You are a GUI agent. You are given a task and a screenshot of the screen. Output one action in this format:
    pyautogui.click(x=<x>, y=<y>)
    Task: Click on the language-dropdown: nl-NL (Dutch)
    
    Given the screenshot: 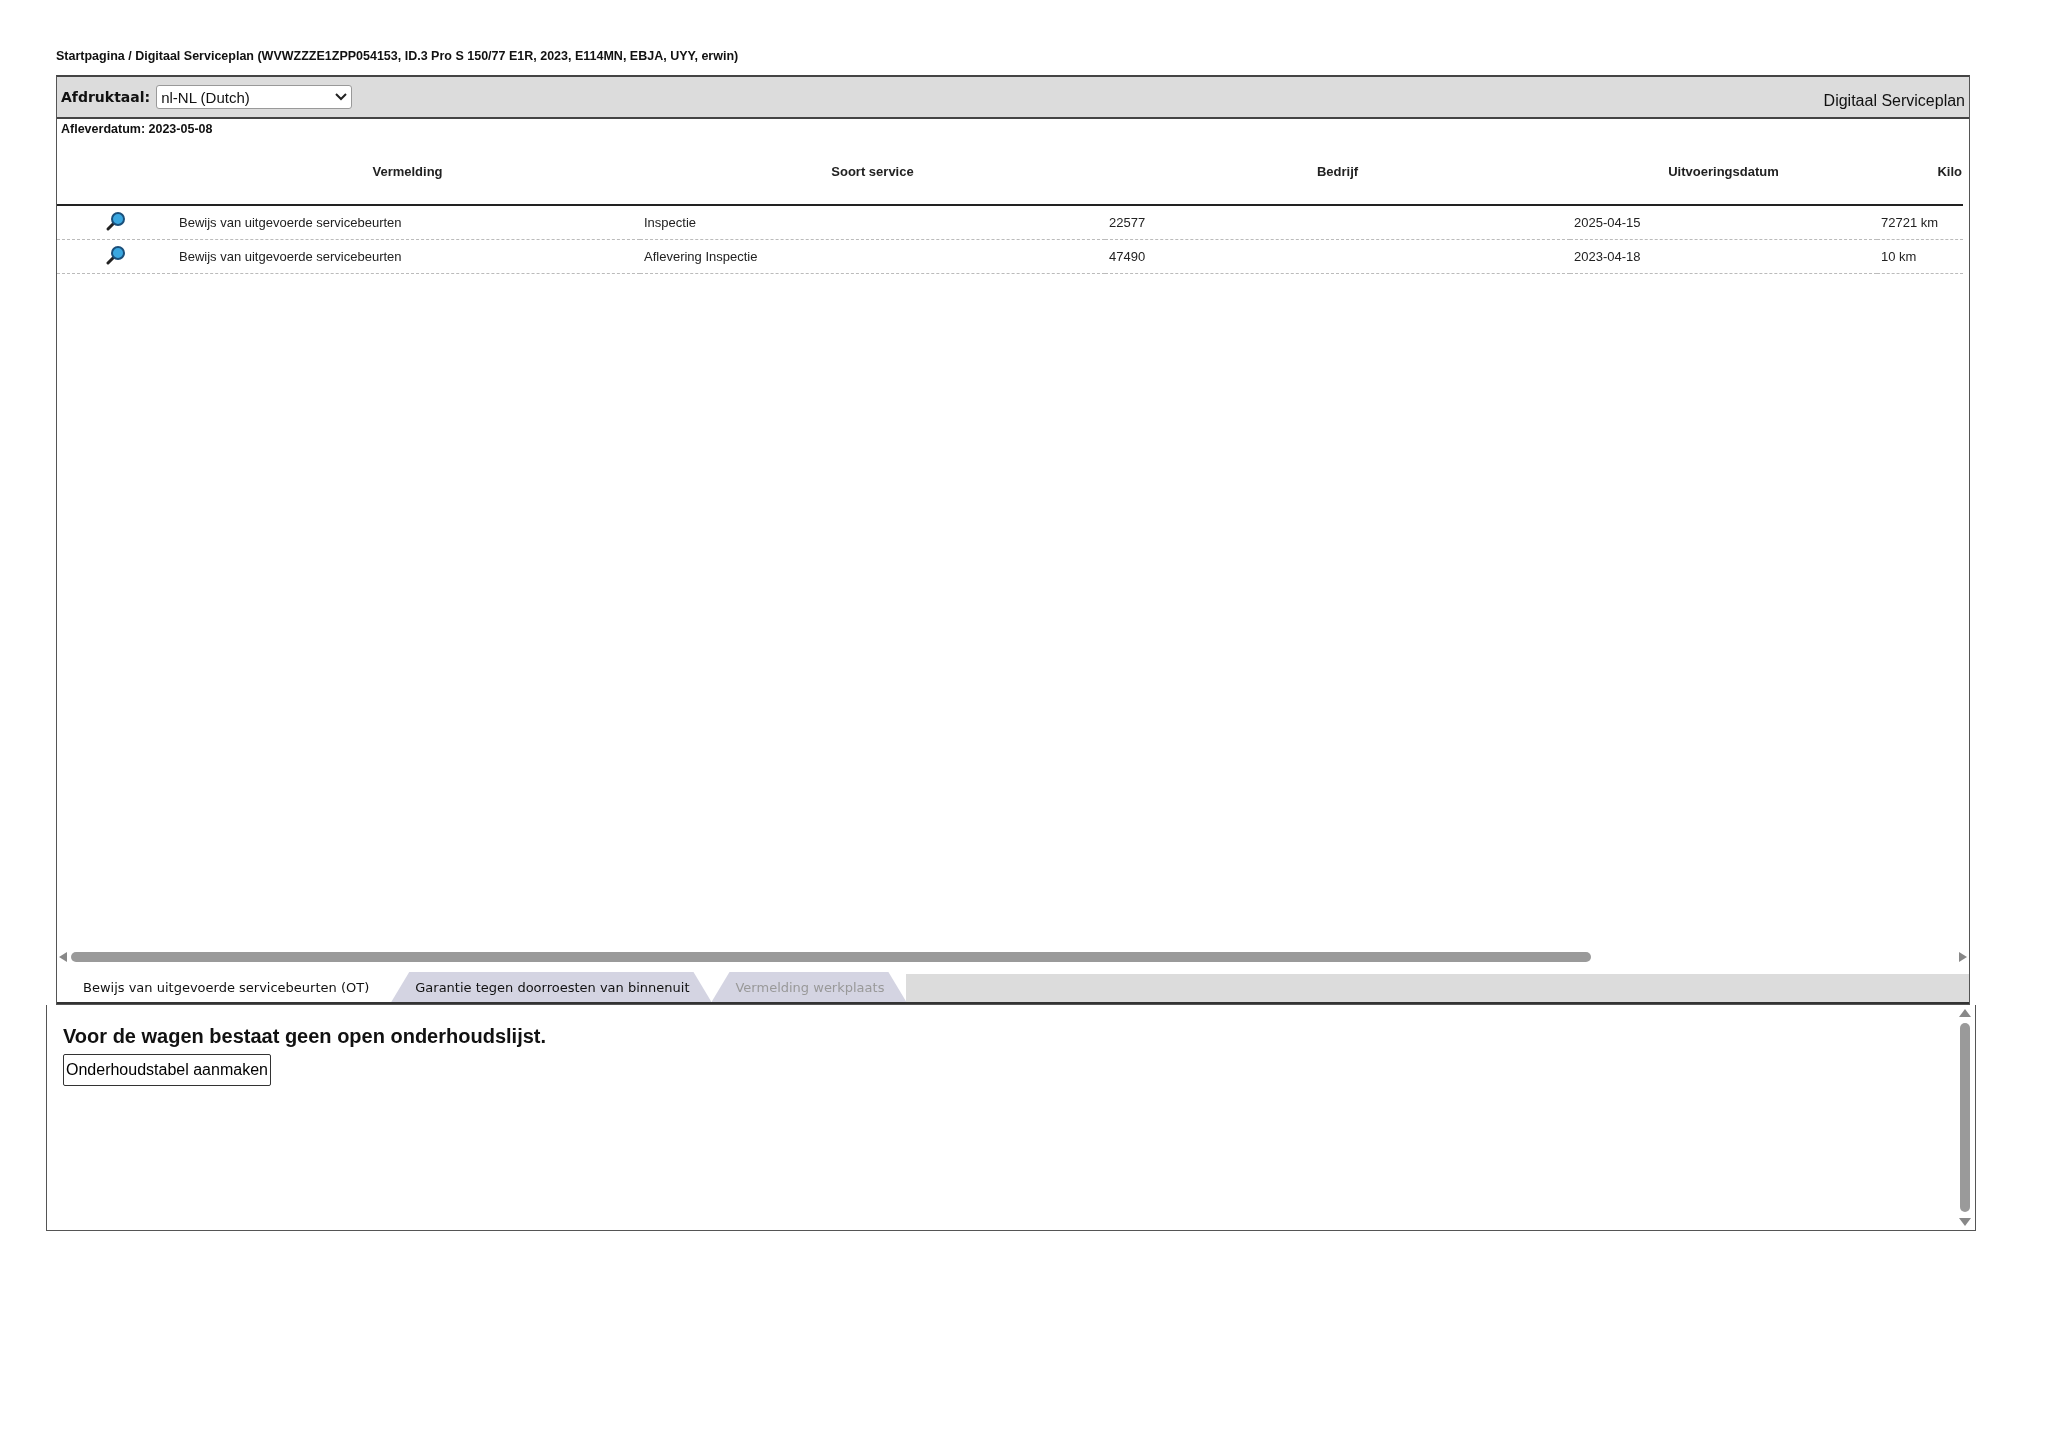 What is the action you would take?
    pyautogui.click(x=254, y=97)
    